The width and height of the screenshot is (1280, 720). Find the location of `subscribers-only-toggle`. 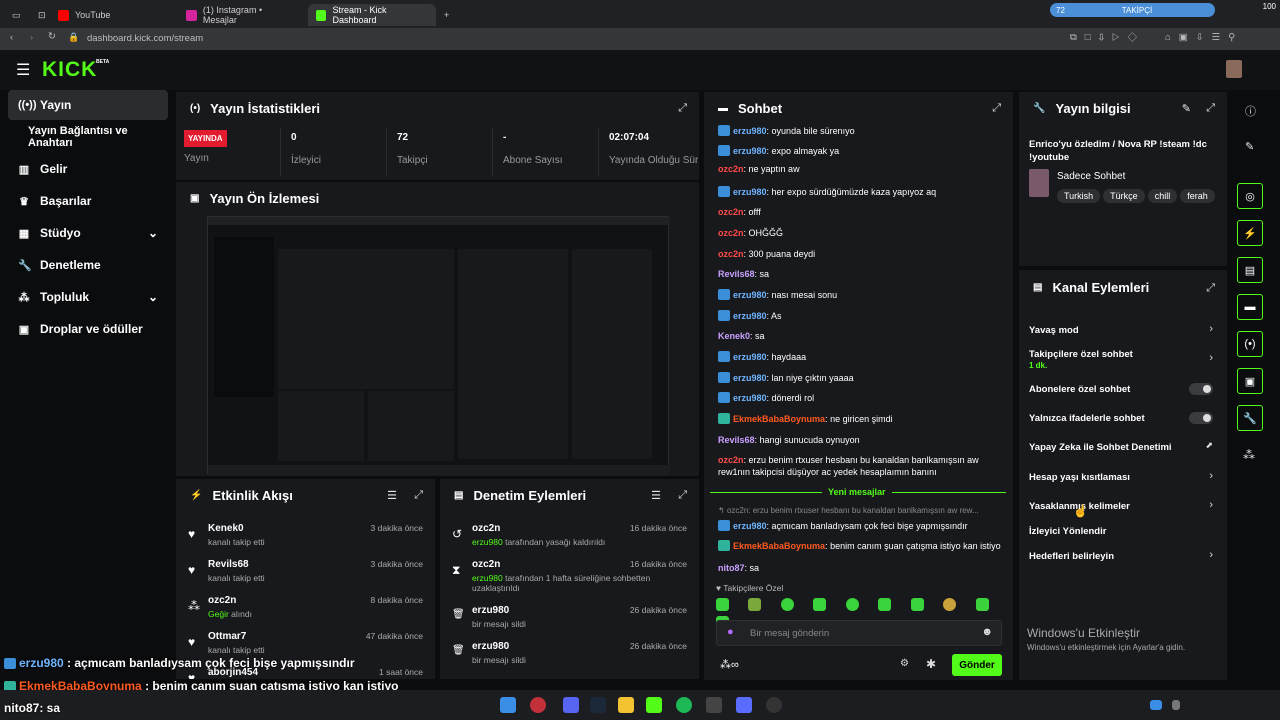

subscribers-only-toggle is located at coordinates (1201, 389).